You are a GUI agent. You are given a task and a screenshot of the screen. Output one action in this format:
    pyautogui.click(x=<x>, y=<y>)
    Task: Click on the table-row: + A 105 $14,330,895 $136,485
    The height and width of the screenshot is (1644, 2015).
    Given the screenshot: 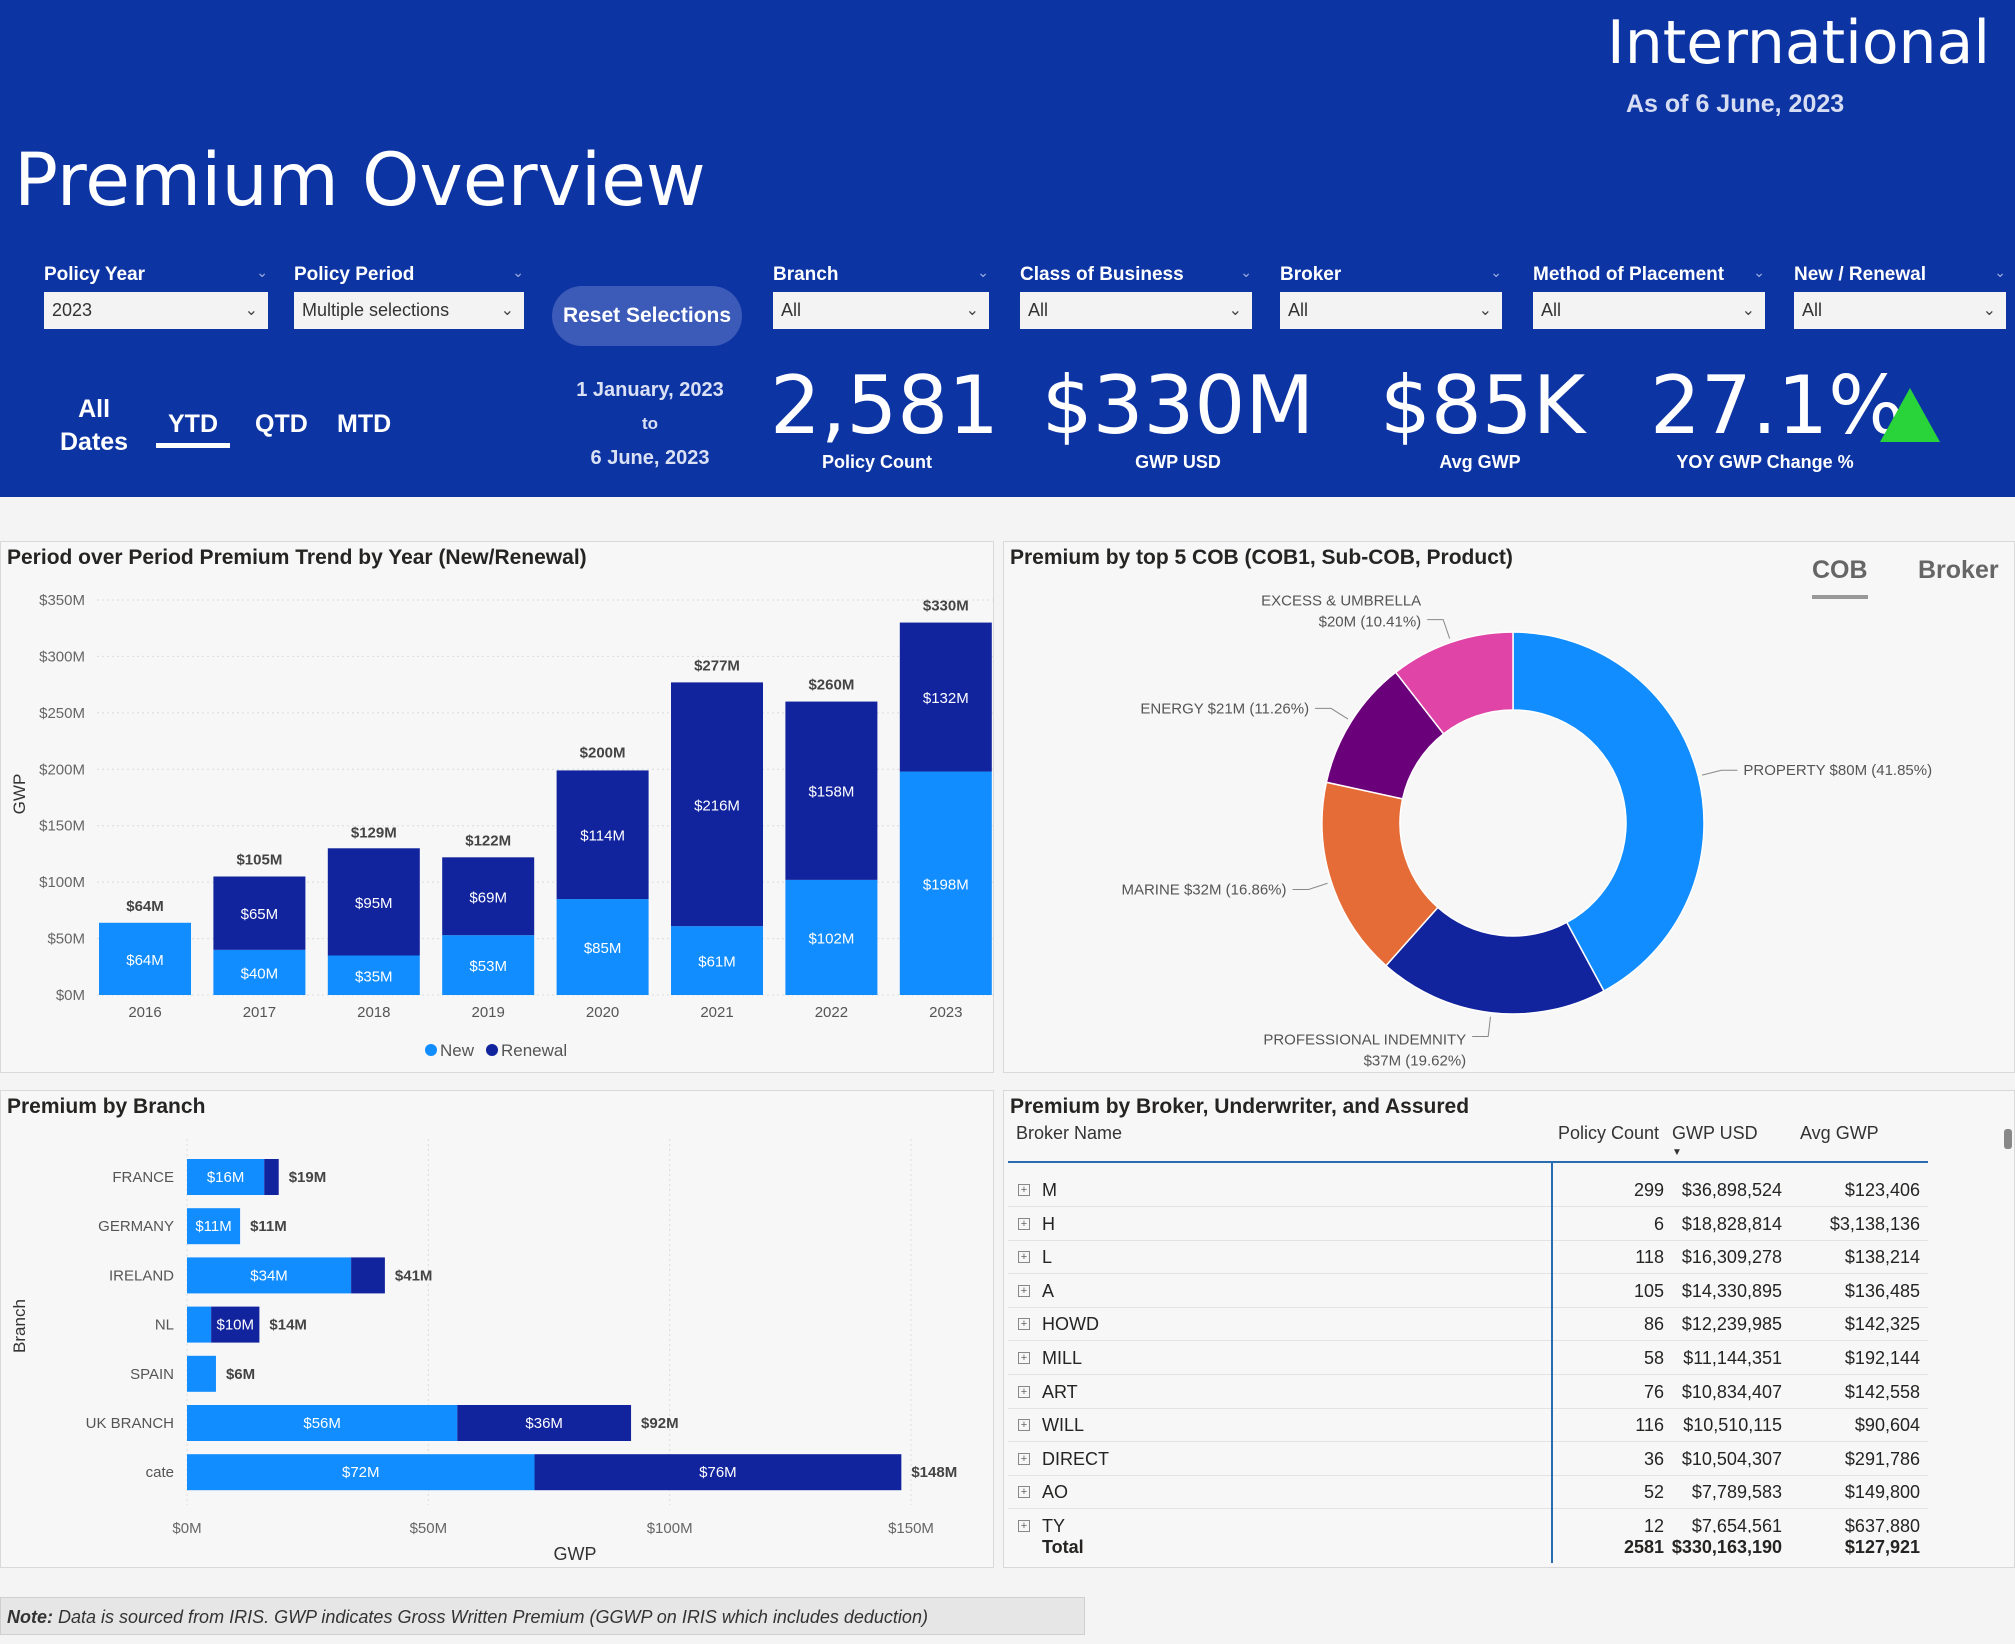 What is the action you would take?
    pyautogui.click(x=1468, y=1291)
    